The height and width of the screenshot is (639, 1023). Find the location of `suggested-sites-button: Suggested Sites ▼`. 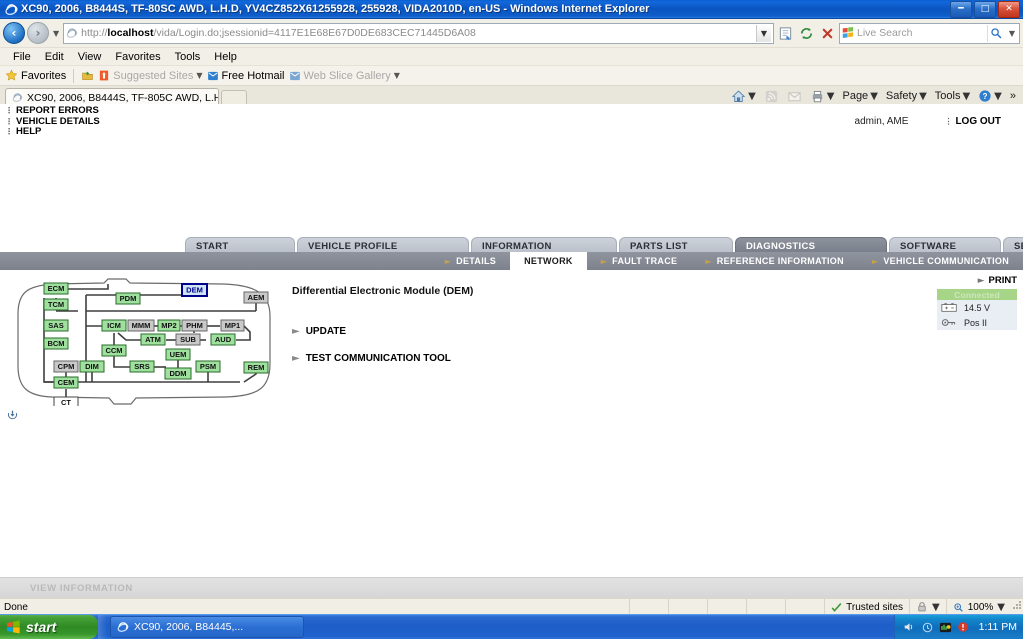

suggested-sites-button: Suggested Sites ▼ is located at coordinates (150, 75).